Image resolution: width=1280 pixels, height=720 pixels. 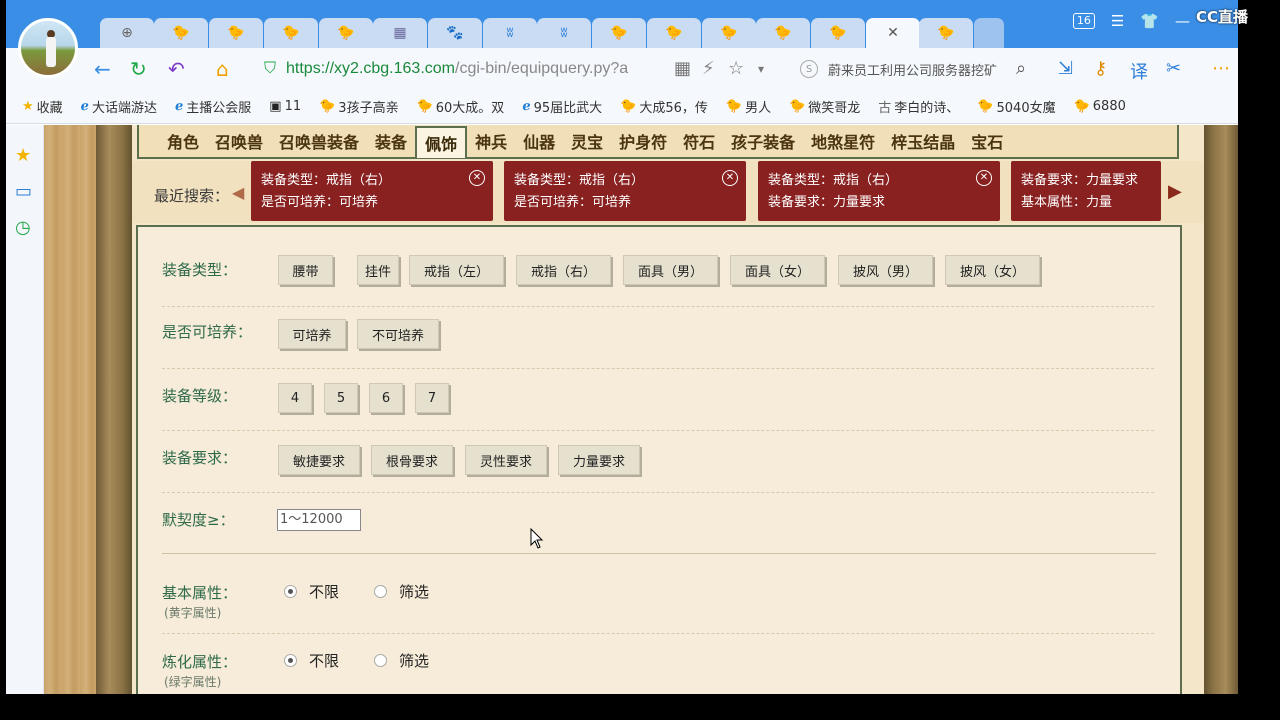 What do you see at coordinates (239, 141) in the screenshot?
I see `category-tab: 召唤兽` at bounding box center [239, 141].